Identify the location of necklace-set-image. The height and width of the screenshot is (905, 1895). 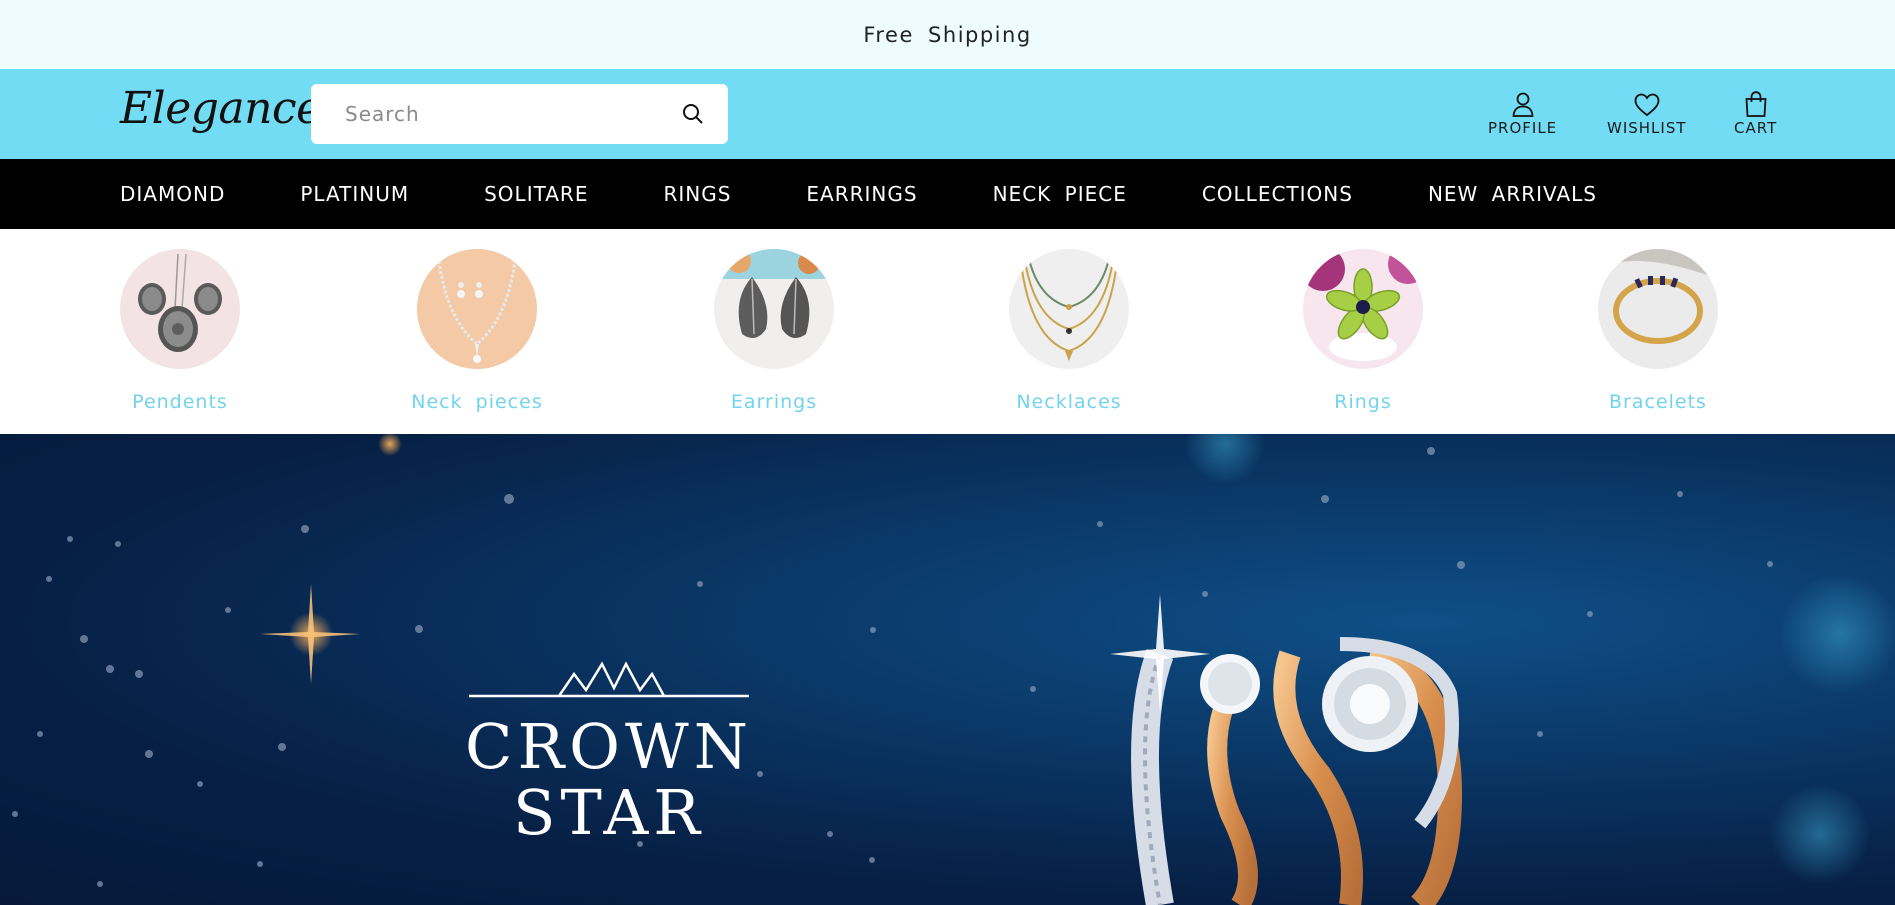
(477, 309).